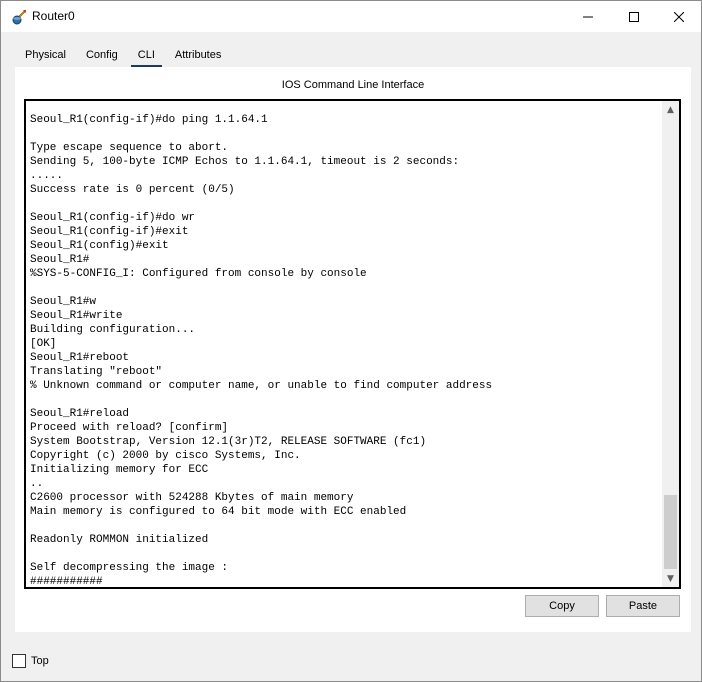 The image size is (702, 682). I want to click on terminal-line: Seoul_R1#reboot, so click(80, 358).